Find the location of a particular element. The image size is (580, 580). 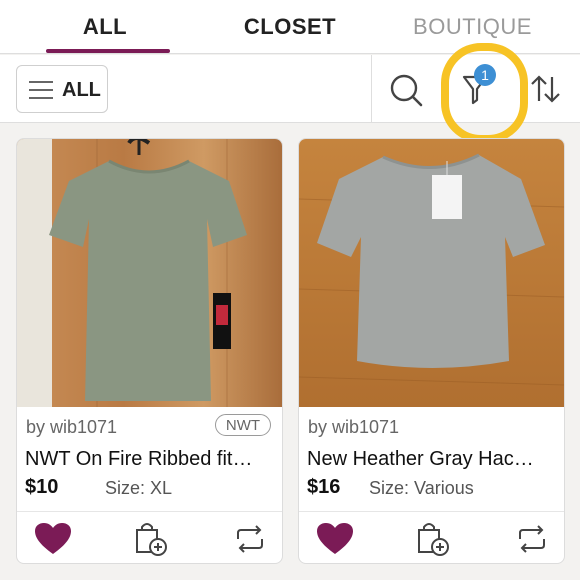

search-icon is located at coordinates (406, 90).